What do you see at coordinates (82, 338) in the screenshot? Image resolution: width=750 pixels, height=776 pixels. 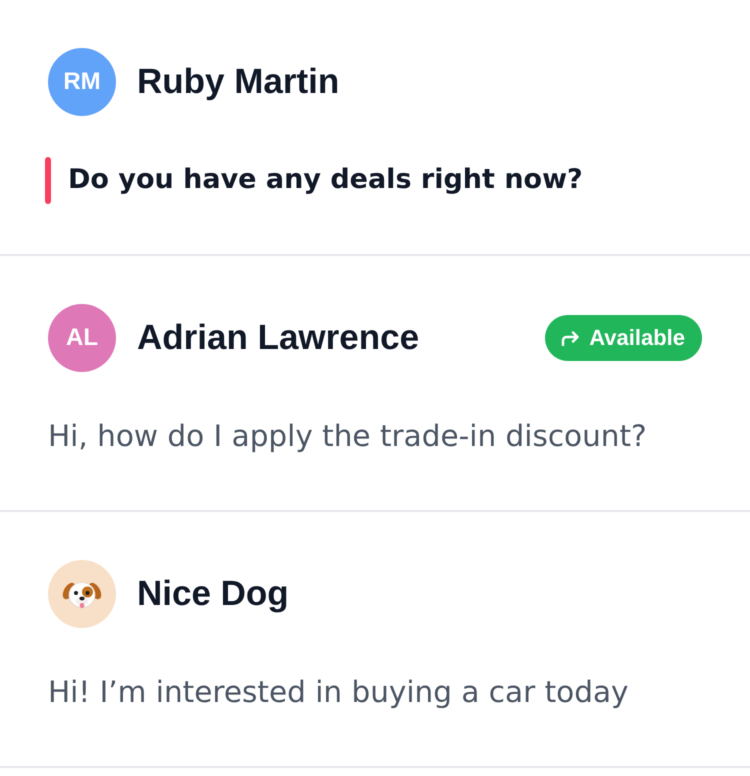 I see `avatar: AL` at bounding box center [82, 338].